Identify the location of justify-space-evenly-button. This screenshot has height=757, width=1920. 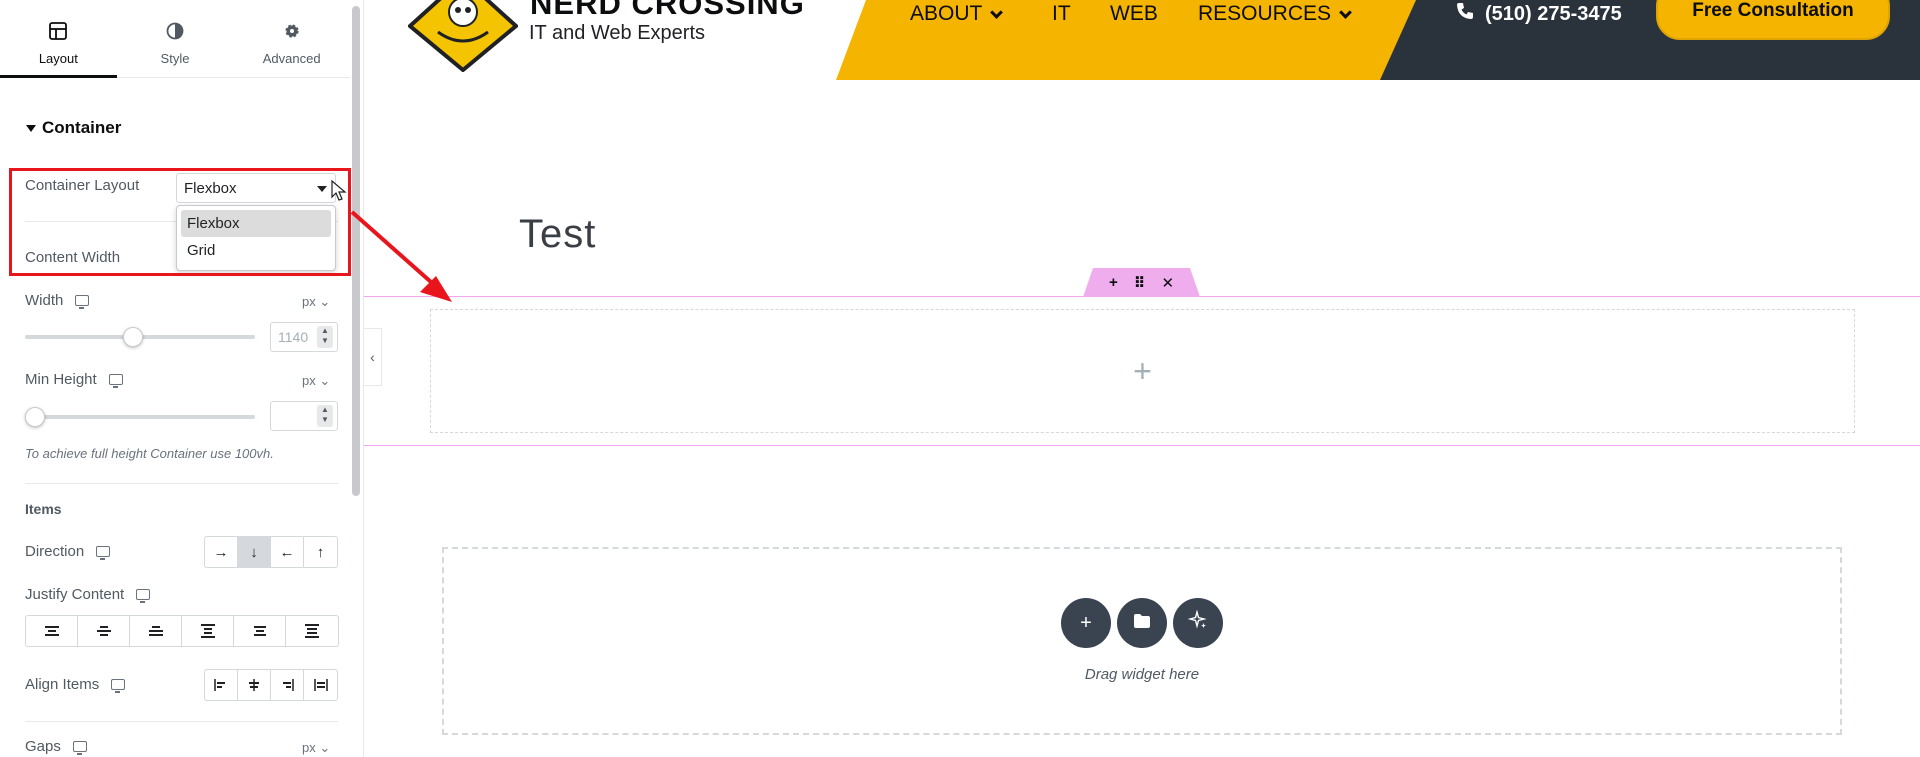
(312, 631).